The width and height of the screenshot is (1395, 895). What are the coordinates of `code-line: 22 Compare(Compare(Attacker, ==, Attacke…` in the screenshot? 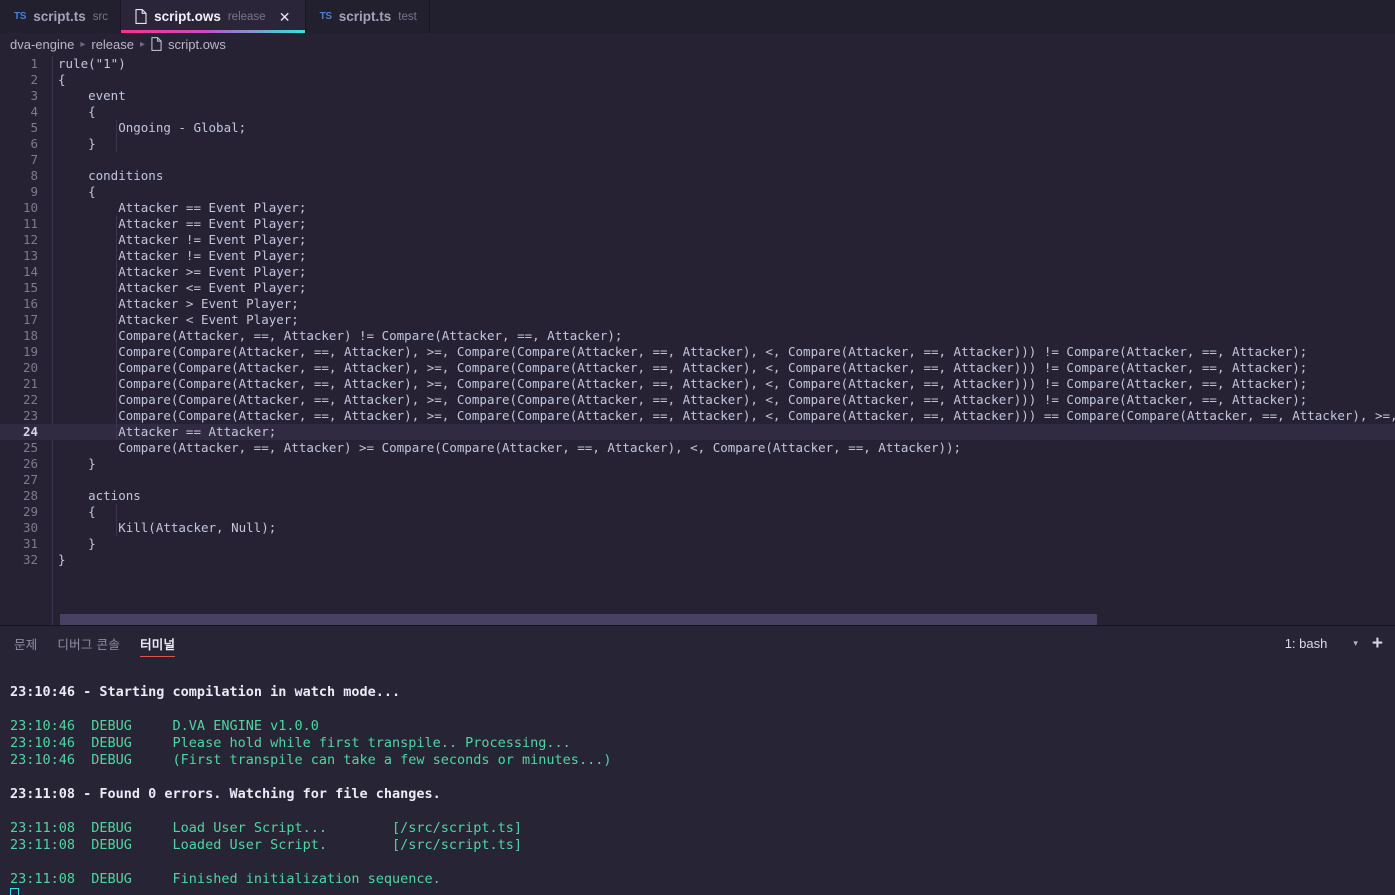 It's located at (697, 400).